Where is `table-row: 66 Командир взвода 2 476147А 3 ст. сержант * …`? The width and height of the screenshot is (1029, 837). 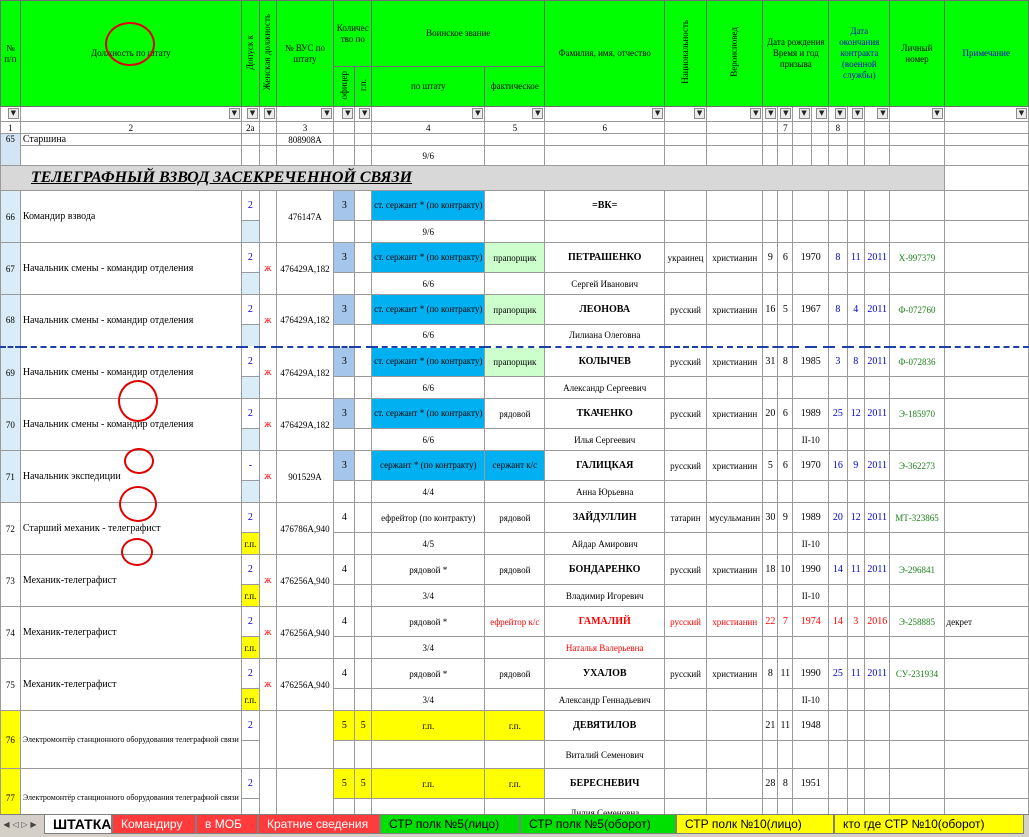 table-row: 66 Командир взвода 2 476147А 3 ст. сержант * … is located at coordinates (514, 216).